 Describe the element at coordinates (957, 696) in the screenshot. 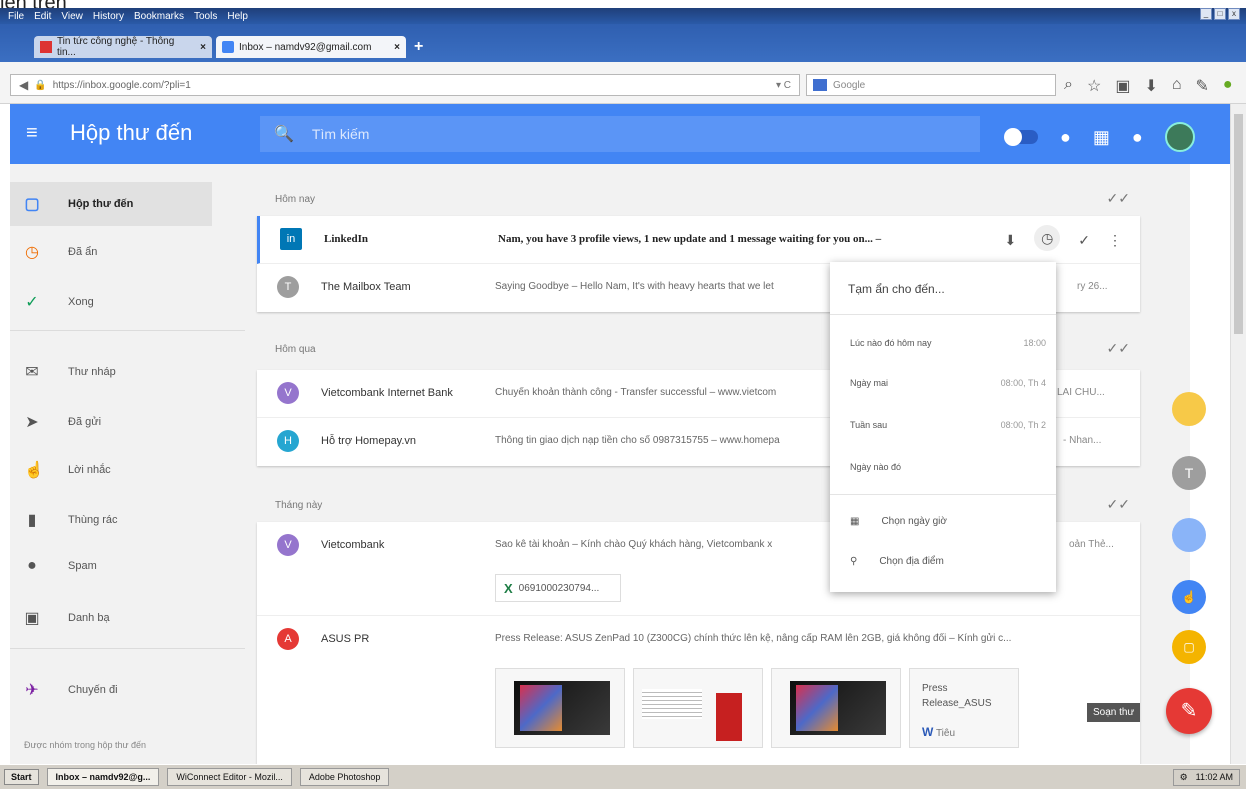

I see `attachment-title: Press Release_ASUS` at that location.